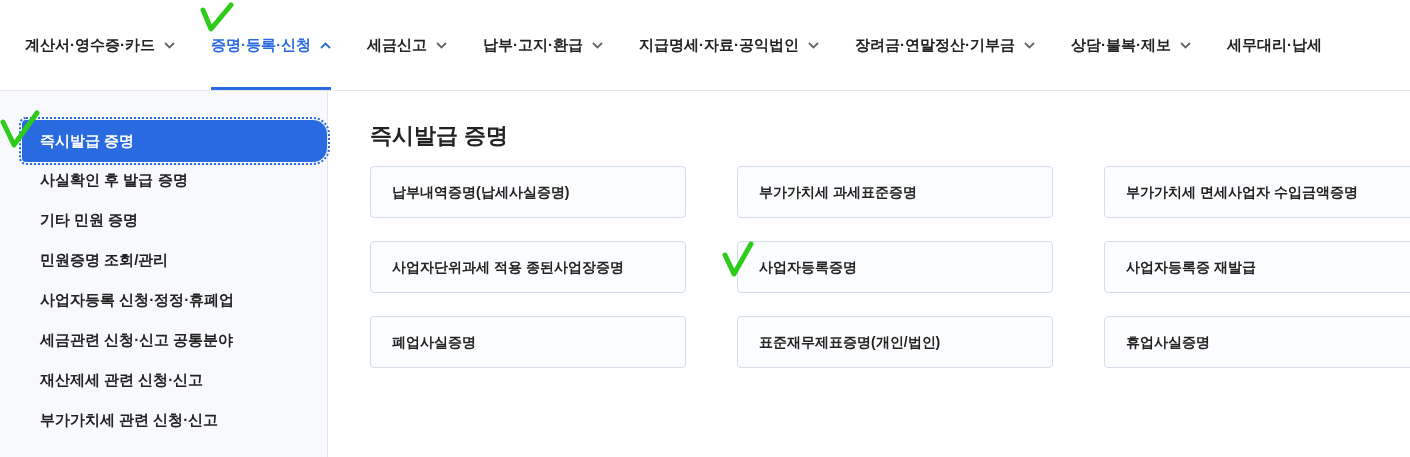 Image resolution: width=1410 pixels, height=457 pixels. What do you see at coordinates (174, 340) in the screenshot?
I see `sidebar-item: 세금관련 신청·신고 공통분야` at bounding box center [174, 340].